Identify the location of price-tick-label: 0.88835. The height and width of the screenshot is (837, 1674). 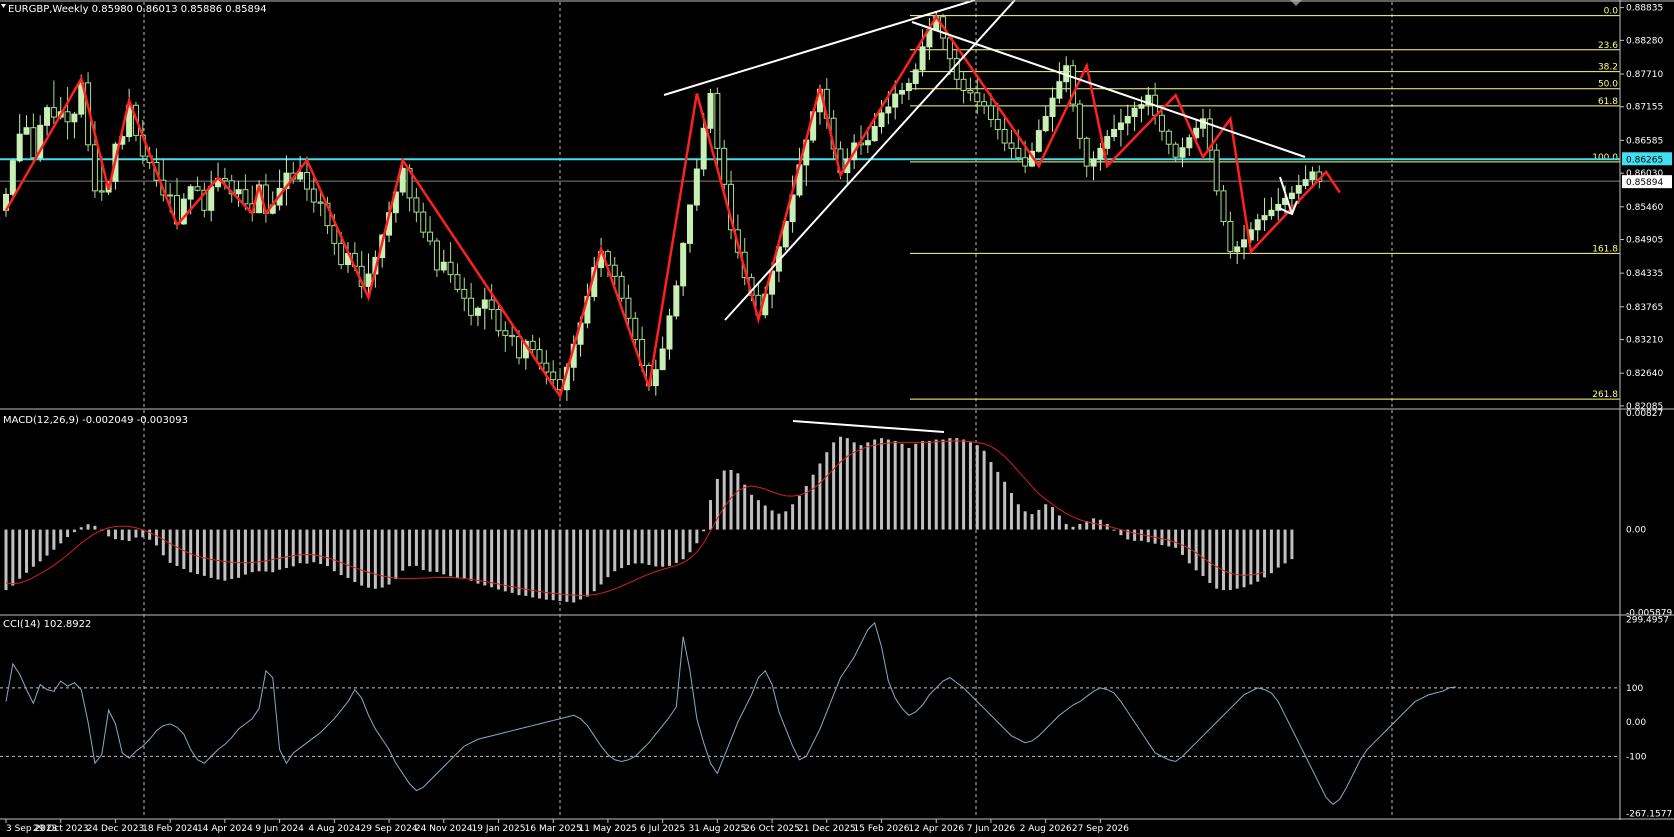
(1644, 9).